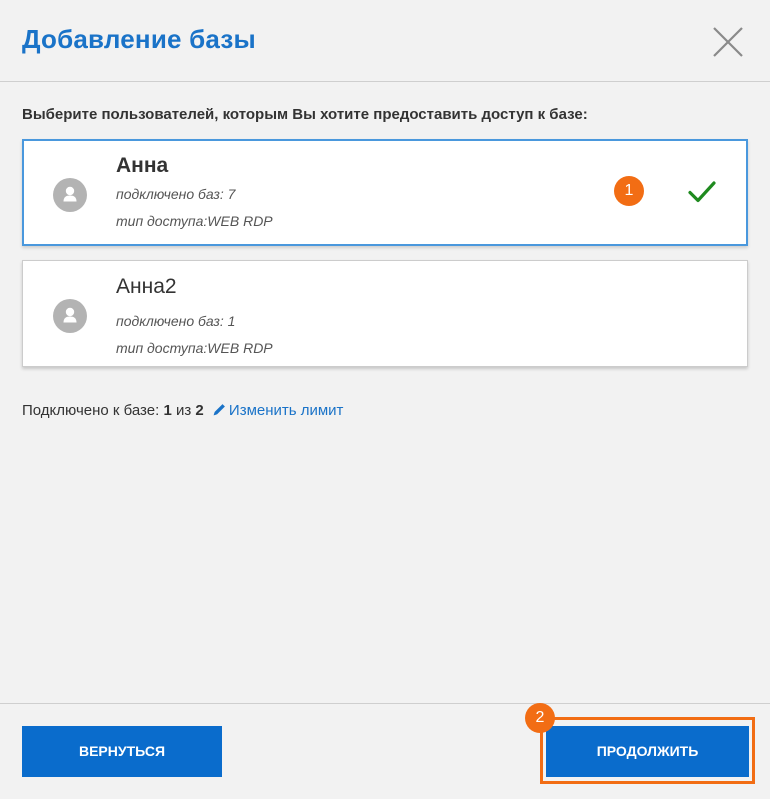 This screenshot has width=770, height=799. What do you see at coordinates (139, 39) in the screenshot?
I see `dialog-title: Добавление базы` at bounding box center [139, 39].